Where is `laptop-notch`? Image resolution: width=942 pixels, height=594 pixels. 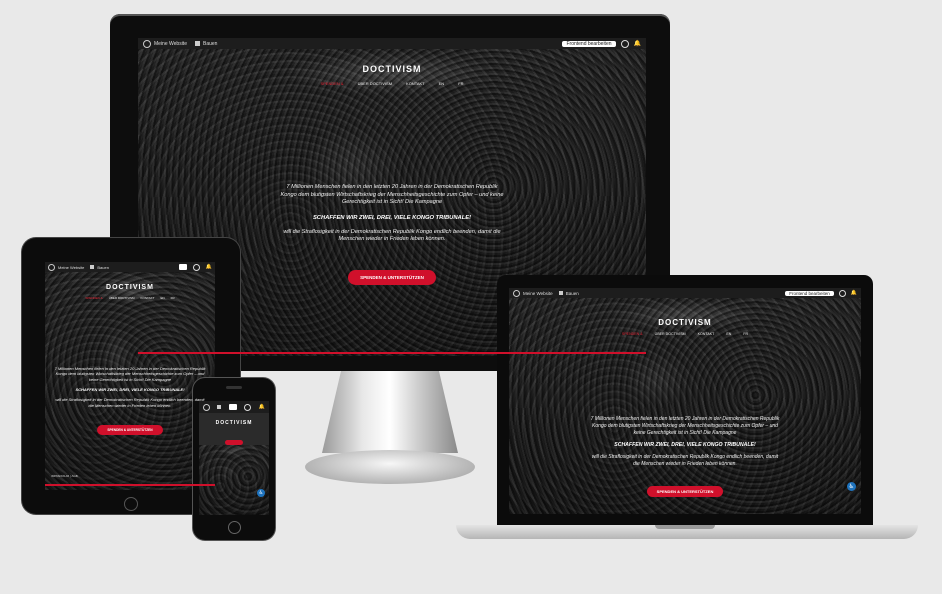
laptop-notch is located at coordinates (685, 527).